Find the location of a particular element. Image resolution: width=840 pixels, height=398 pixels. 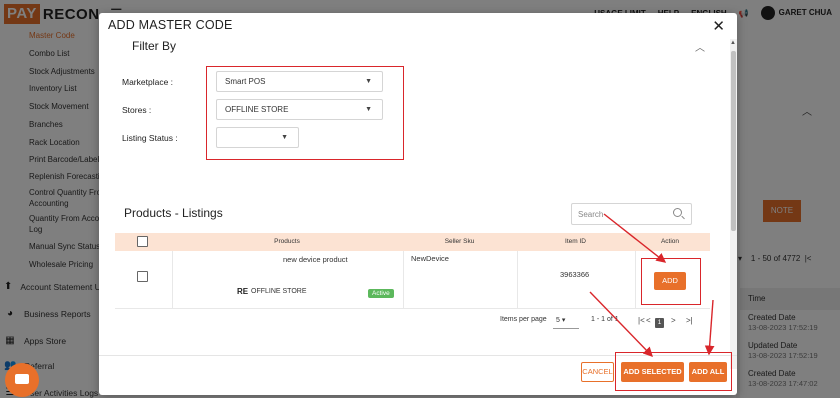

stores-value: OFFLINE STORE is located at coordinates (257, 109).